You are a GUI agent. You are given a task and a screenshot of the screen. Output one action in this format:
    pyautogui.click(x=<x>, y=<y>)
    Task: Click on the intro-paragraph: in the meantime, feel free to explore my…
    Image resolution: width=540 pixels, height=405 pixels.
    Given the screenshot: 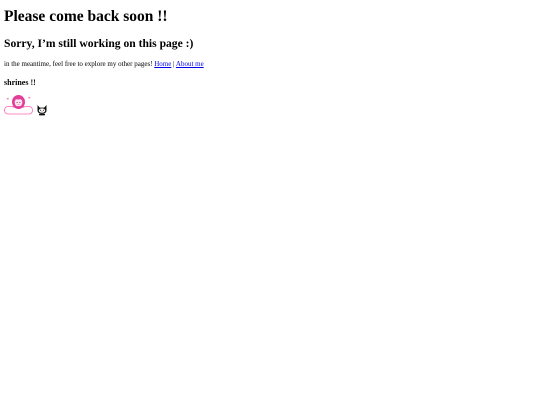 What is the action you would take?
    pyautogui.click(x=270, y=64)
    